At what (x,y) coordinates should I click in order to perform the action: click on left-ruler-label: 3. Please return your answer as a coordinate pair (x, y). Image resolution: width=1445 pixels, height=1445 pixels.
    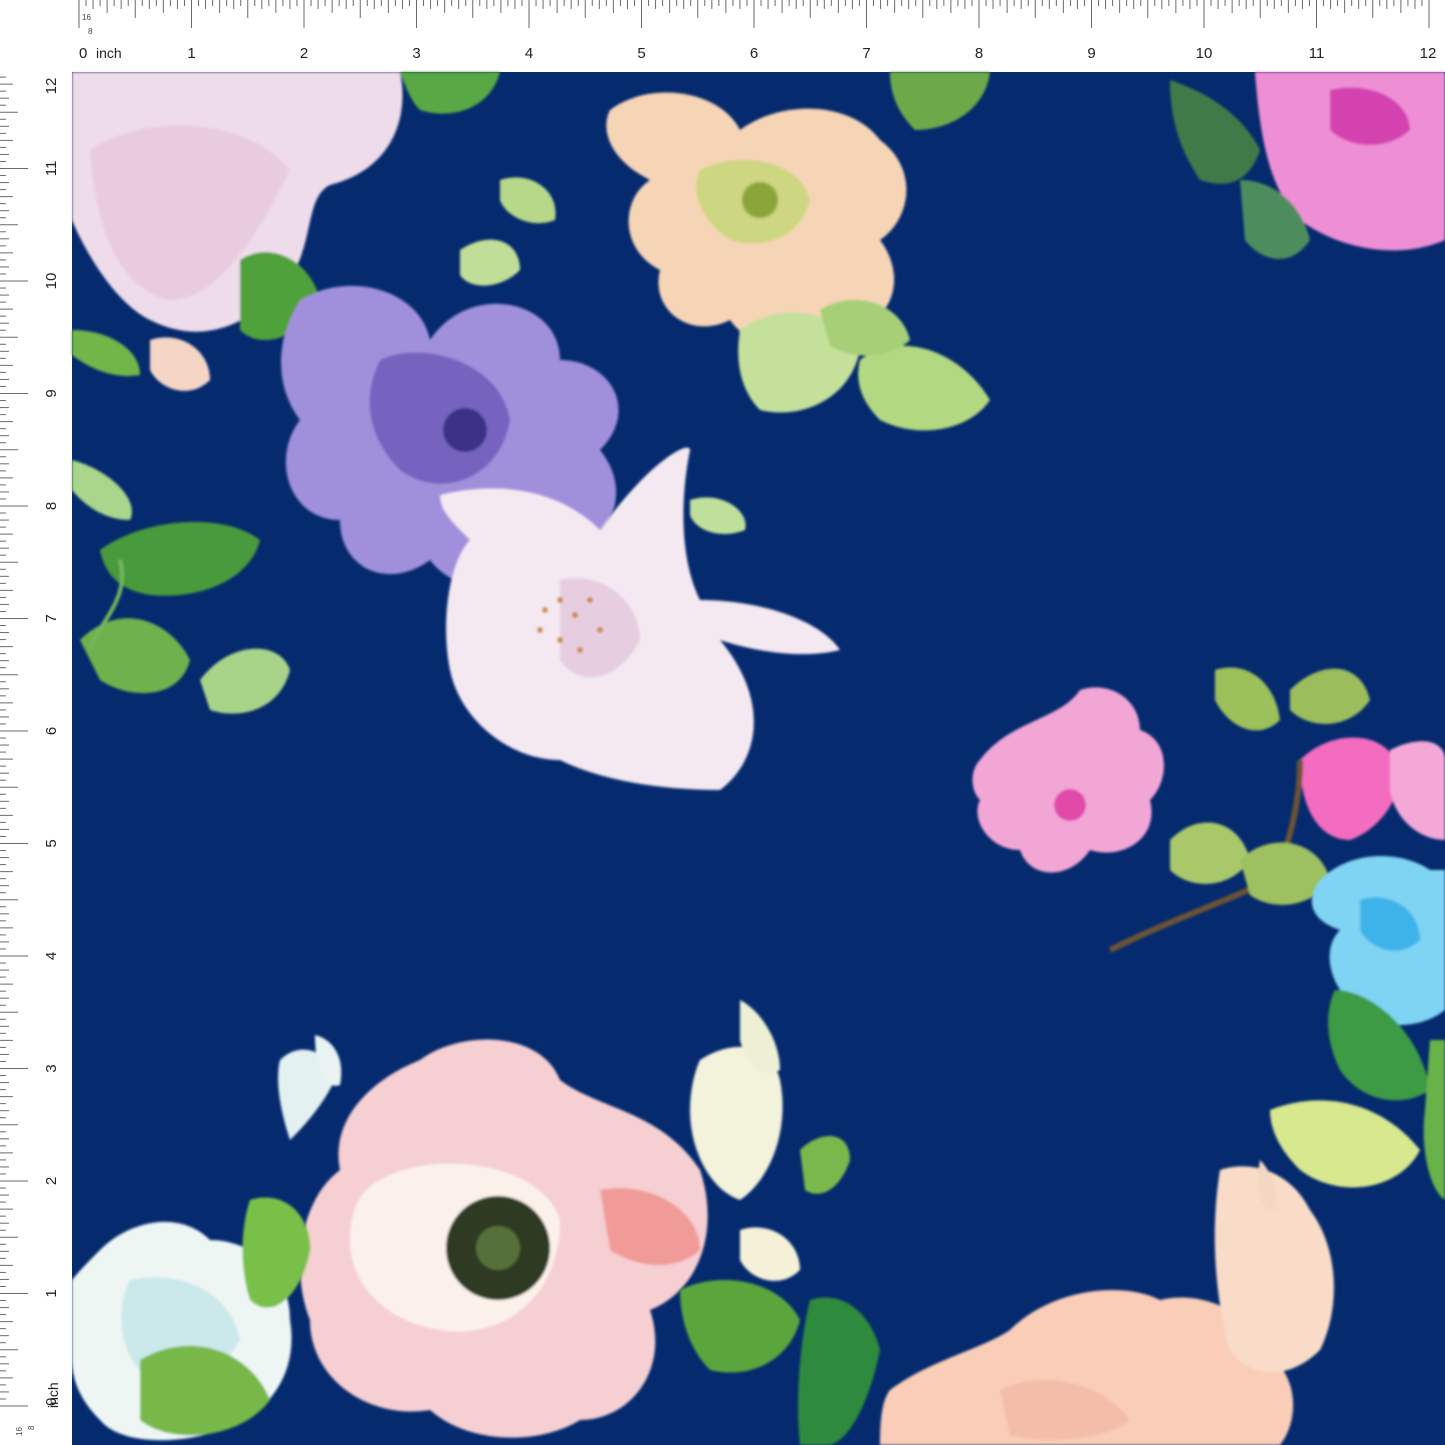
    Looking at the image, I should click on (51, 1068).